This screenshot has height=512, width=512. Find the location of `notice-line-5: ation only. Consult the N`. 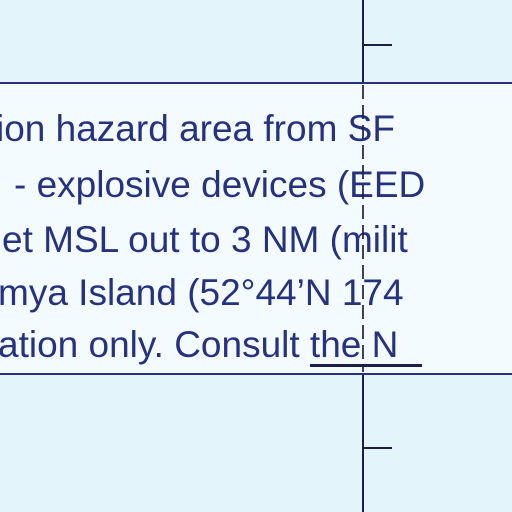

notice-line-5: ation only. Consult the N is located at coordinates (199, 344).